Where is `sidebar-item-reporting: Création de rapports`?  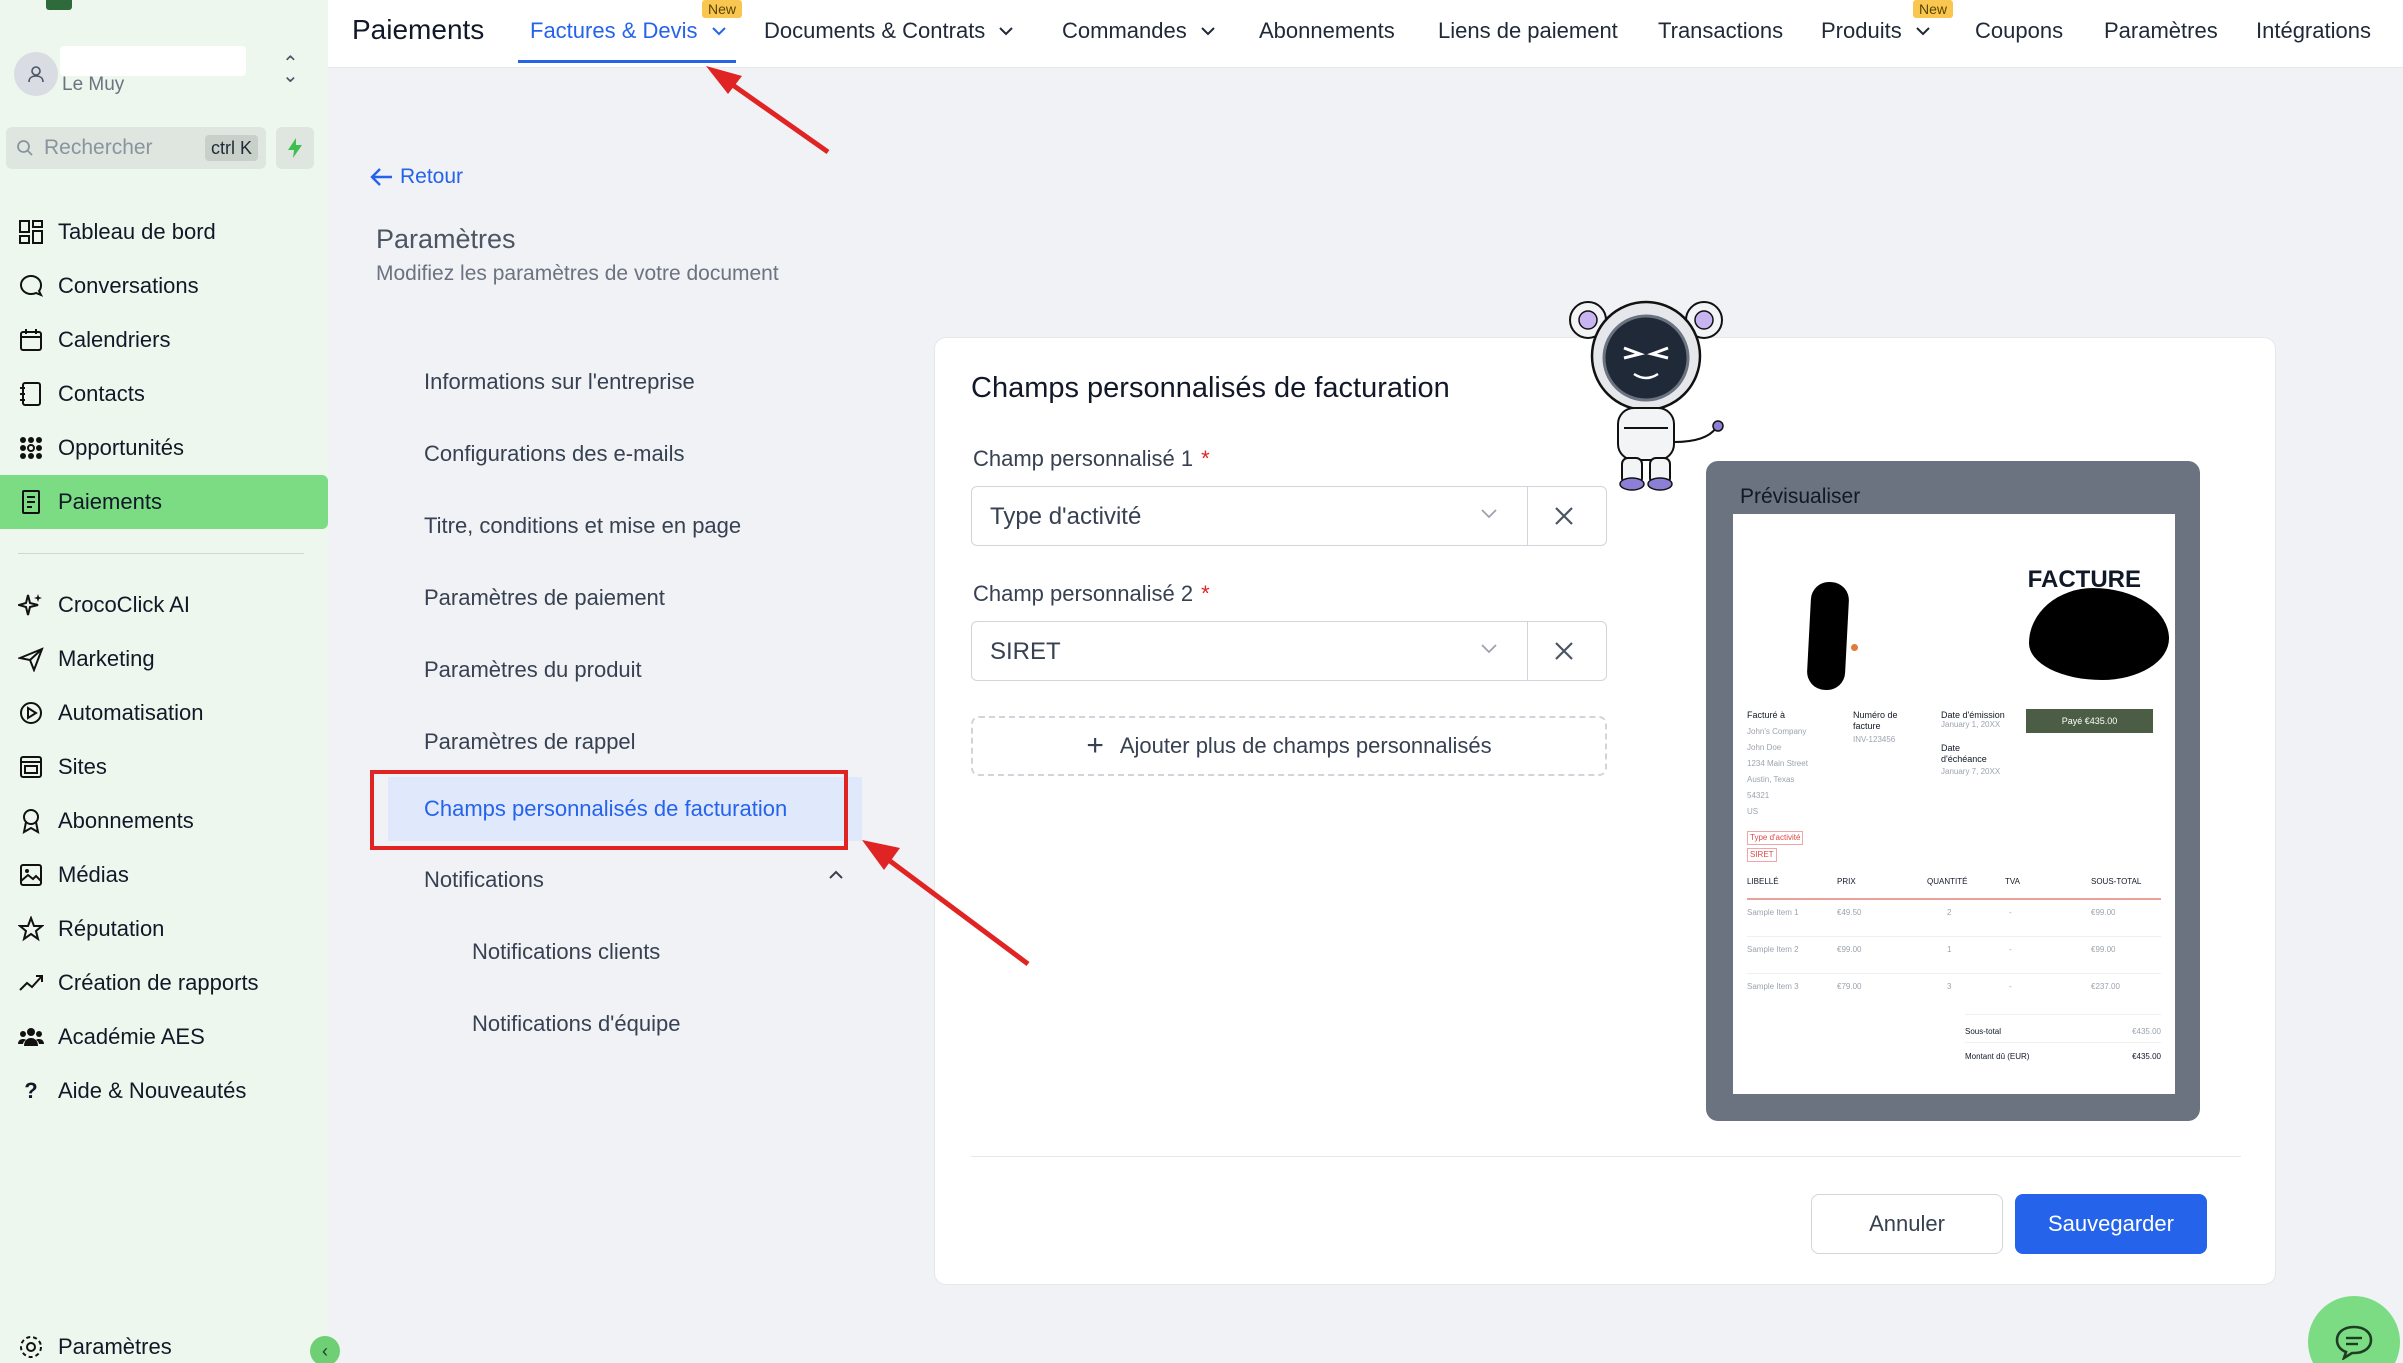
sidebar-item-reporting: Création de rapports is located at coordinates (164, 983).